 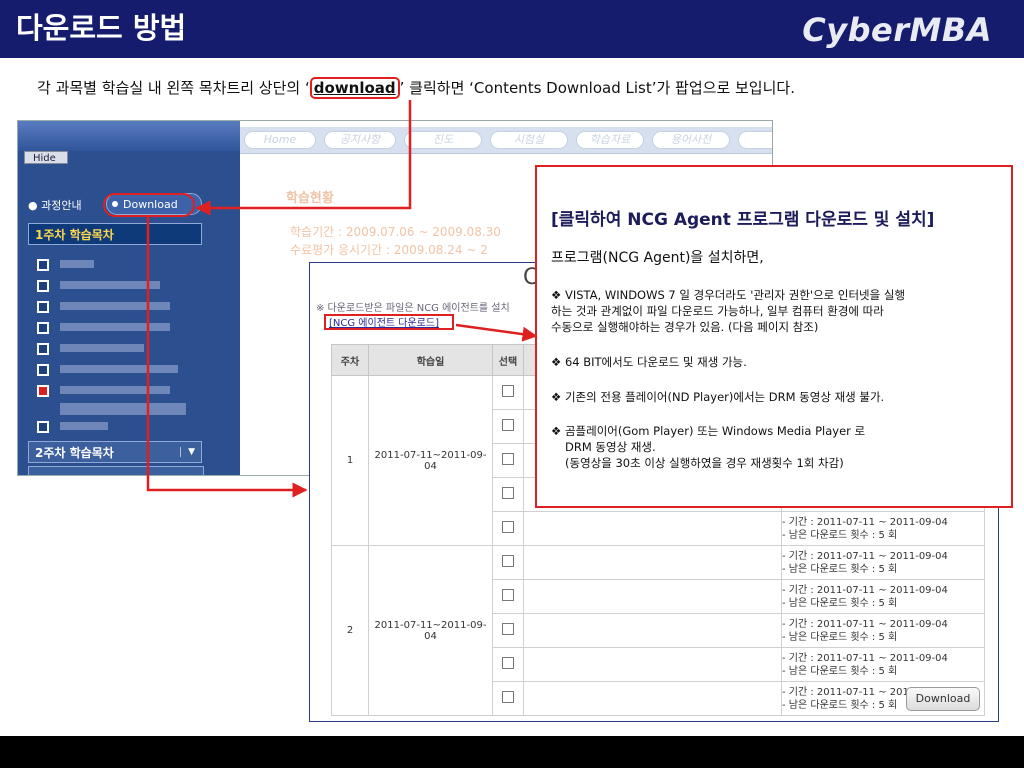 What do you see at coordinates (303, 158) in the screenshot?
I see `arrow-to-download-tab` at bounding box center [303, 158].